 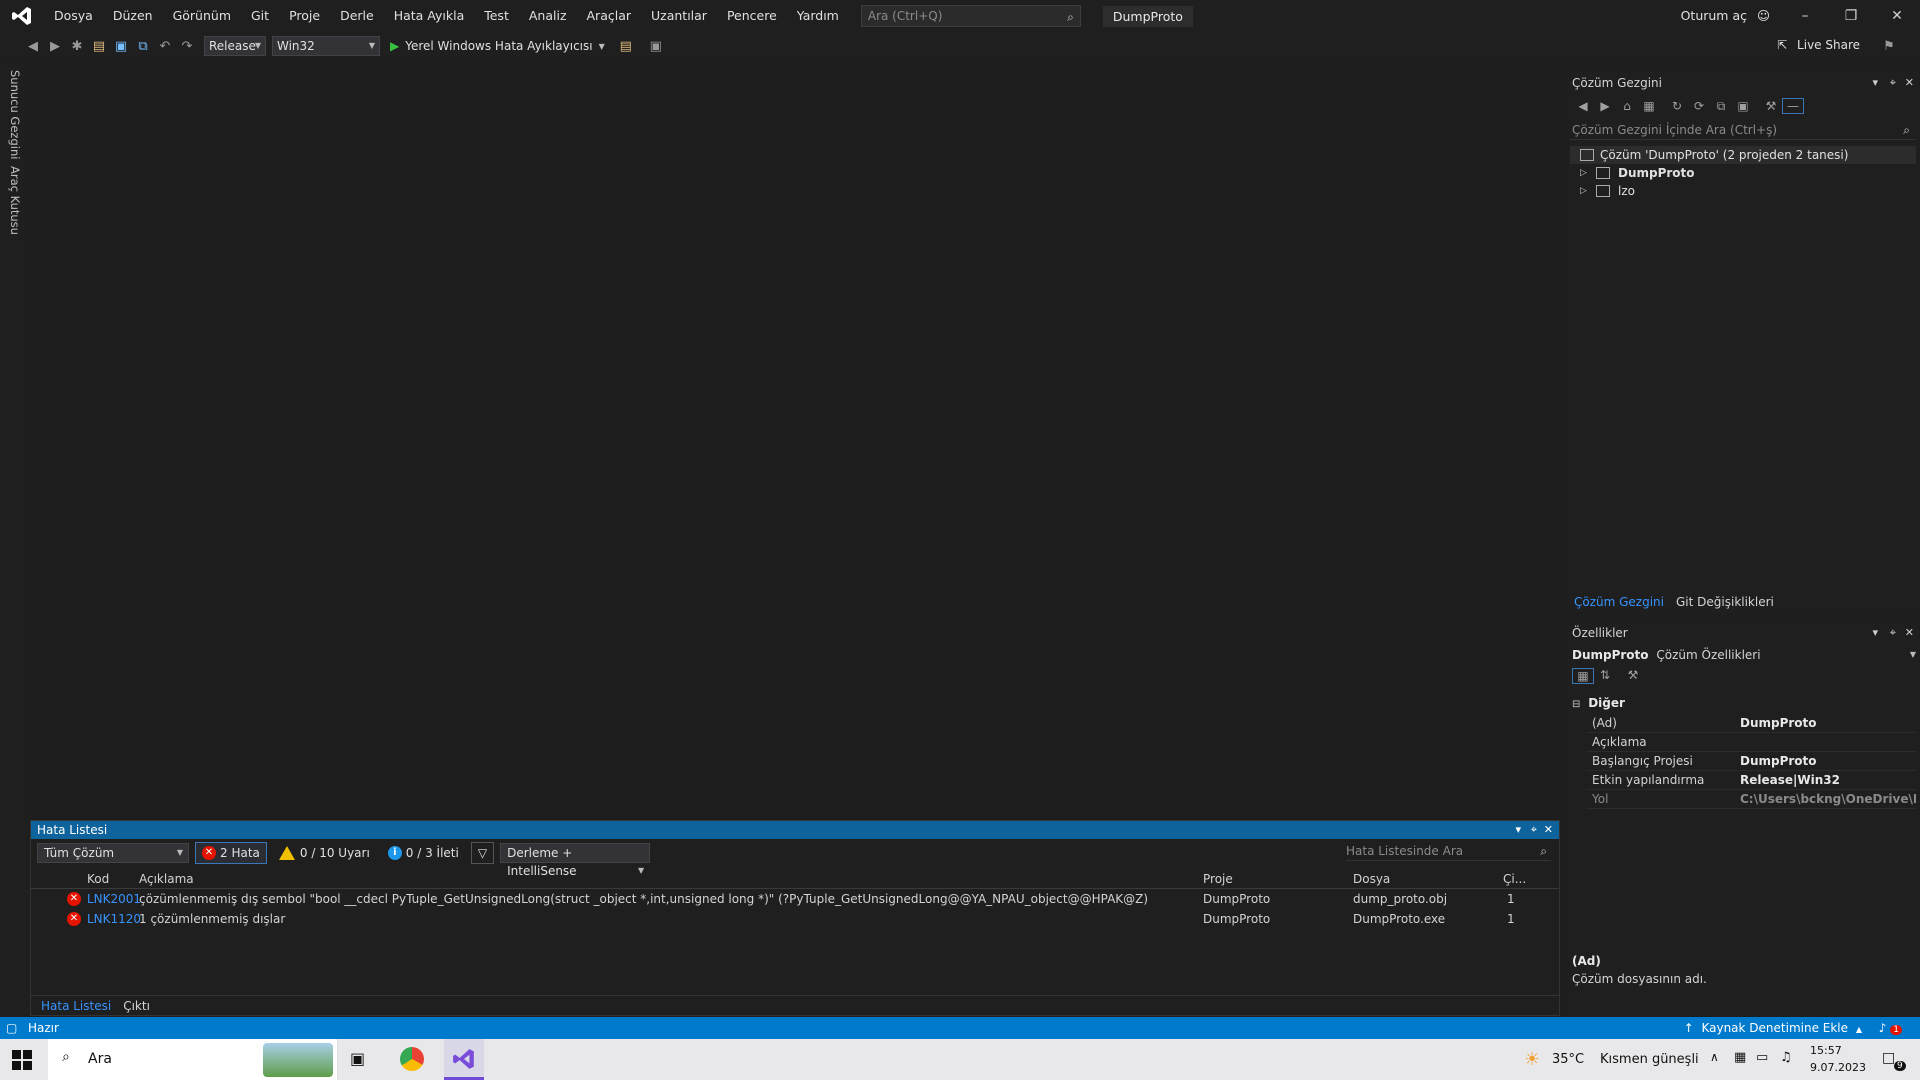 What do you see at coordinates (15, 200) in the screenshot?
I see `tab-toolbox: Araç Kutusu` at bounding box center [15, 200].